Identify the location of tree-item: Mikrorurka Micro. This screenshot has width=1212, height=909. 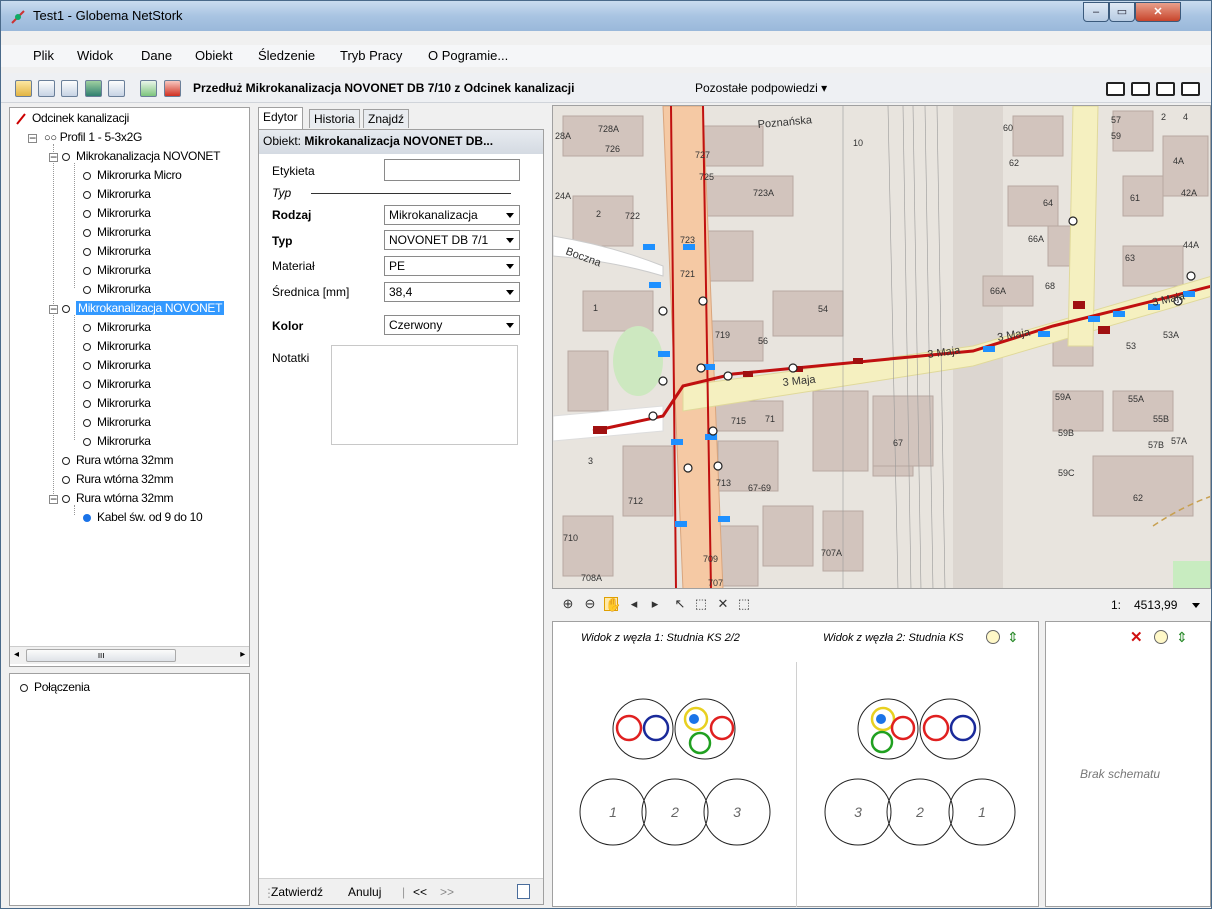
(132, 175).